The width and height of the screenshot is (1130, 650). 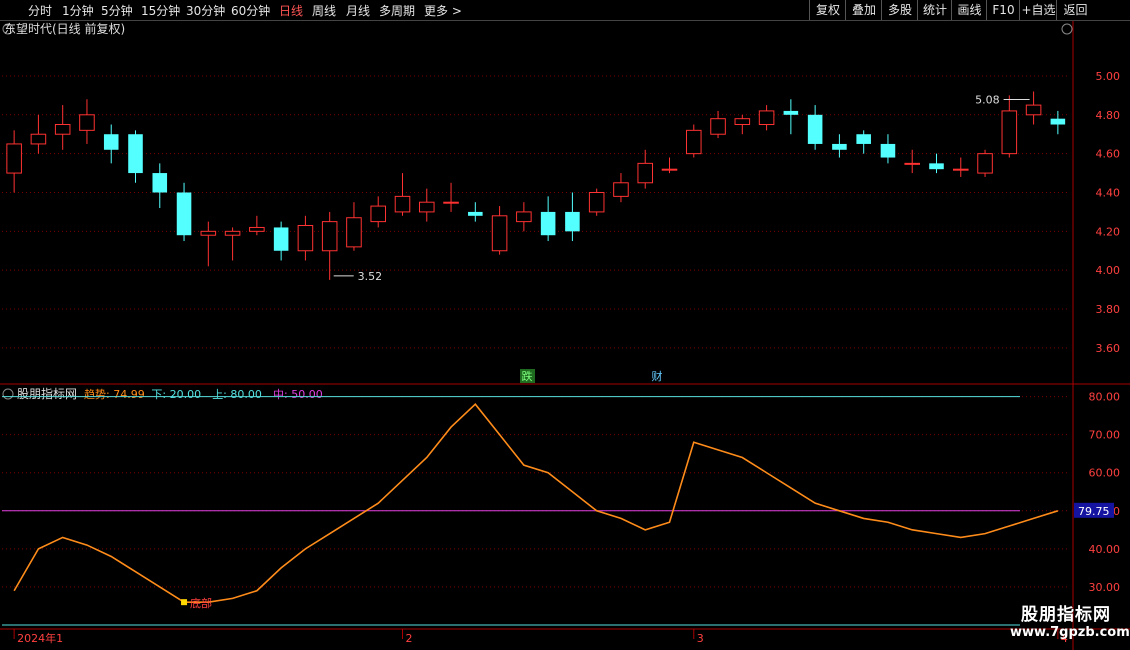 I want to click on tab-2: 5分钟, so click(x=117, y=10).